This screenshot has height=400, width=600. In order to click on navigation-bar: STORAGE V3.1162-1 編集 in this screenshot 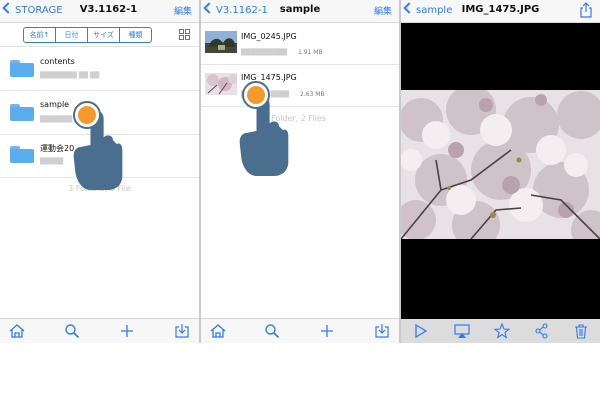, I will do `click(99, 11)`.